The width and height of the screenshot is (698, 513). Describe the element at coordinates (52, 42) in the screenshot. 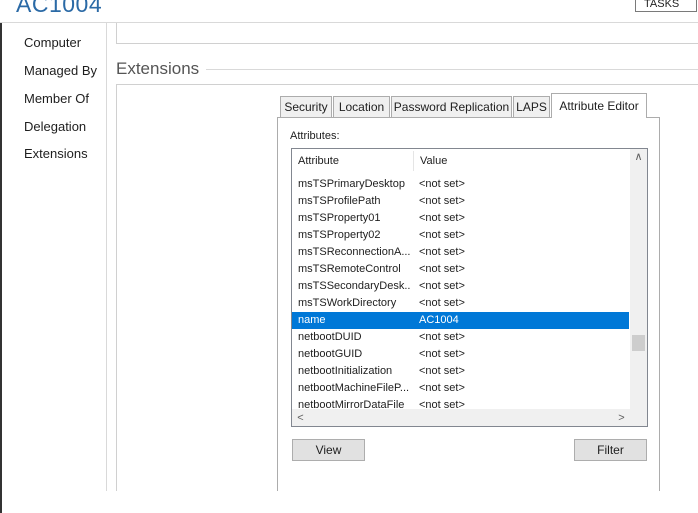

I see `nav-item-computer: Computer` at that location.